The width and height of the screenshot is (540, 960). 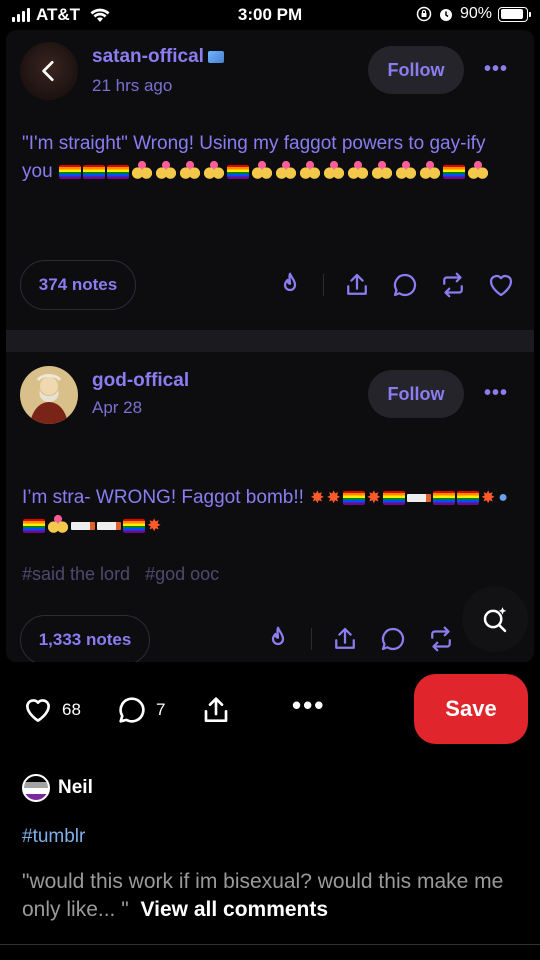 I want to click on post-username: god-offical, so click(x=140, y=381).